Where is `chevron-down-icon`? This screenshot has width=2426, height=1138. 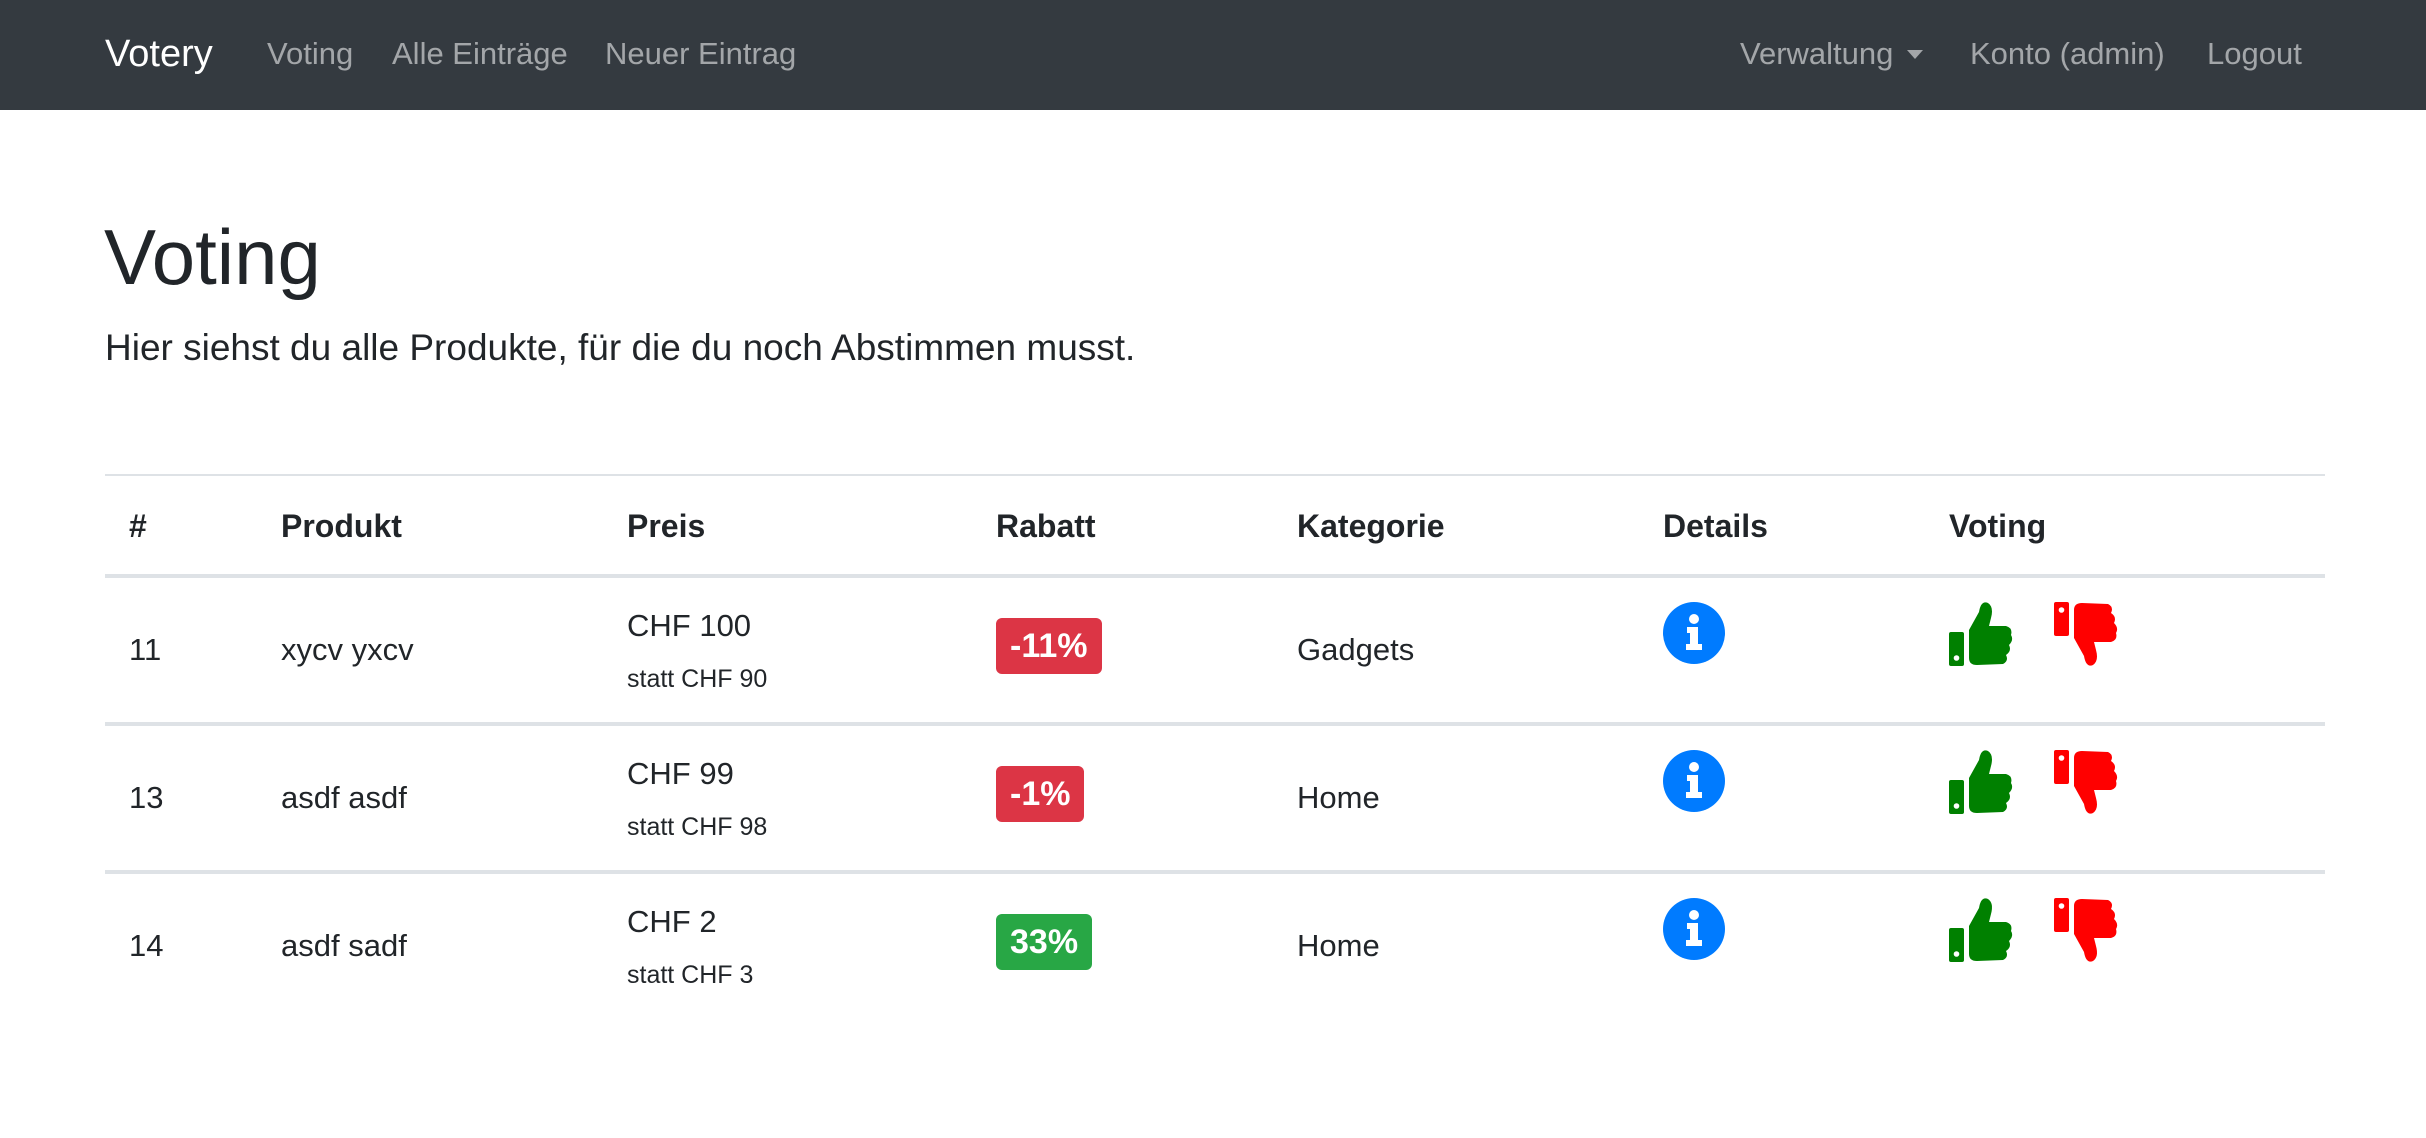 chevron-down-icon is located at coordinates (1915, 54).